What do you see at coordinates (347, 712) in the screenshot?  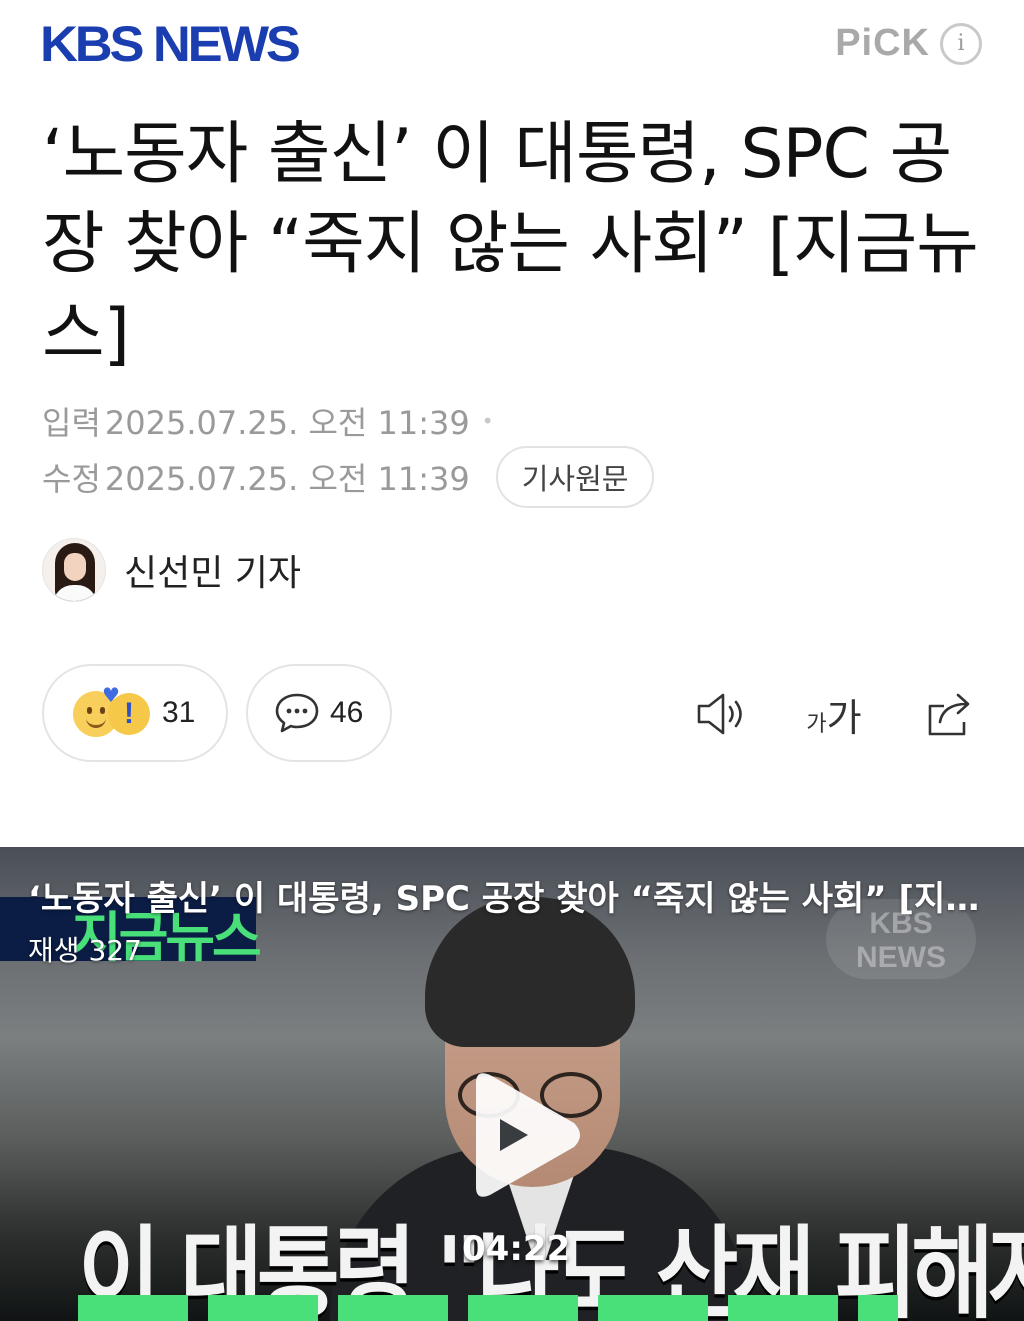 I see `comment-count: 46` at bounding box center [347, 712].